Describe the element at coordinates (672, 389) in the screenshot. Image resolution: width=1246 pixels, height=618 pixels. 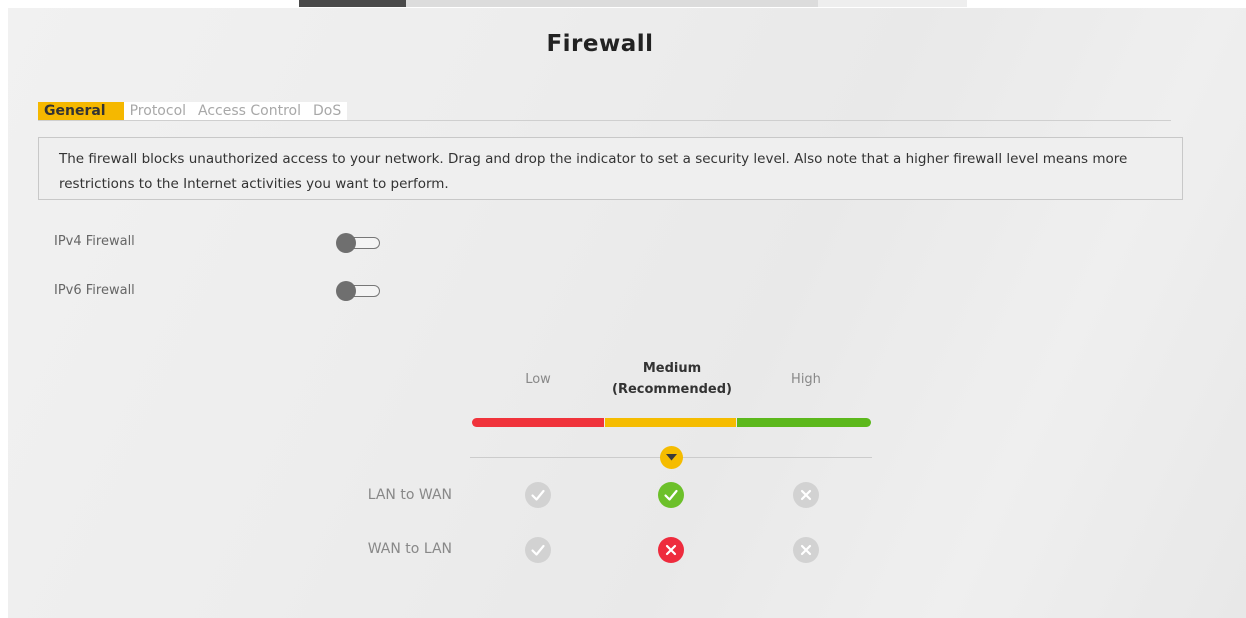
I see `level-medium-note: (Recommended)` at that location.